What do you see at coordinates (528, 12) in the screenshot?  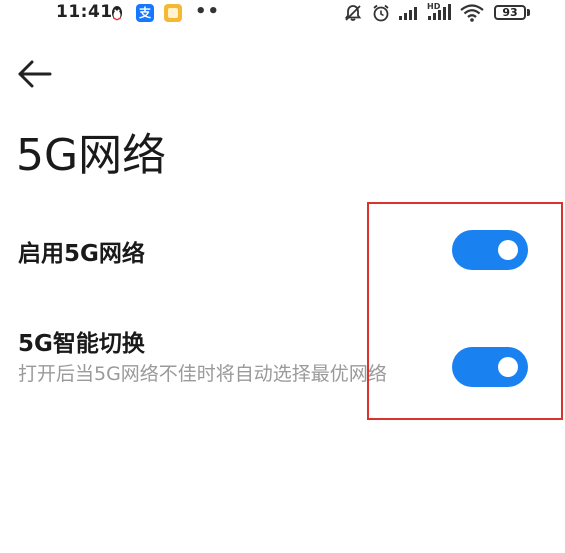 I see `battery-tip` at bounding box center [528, 12].